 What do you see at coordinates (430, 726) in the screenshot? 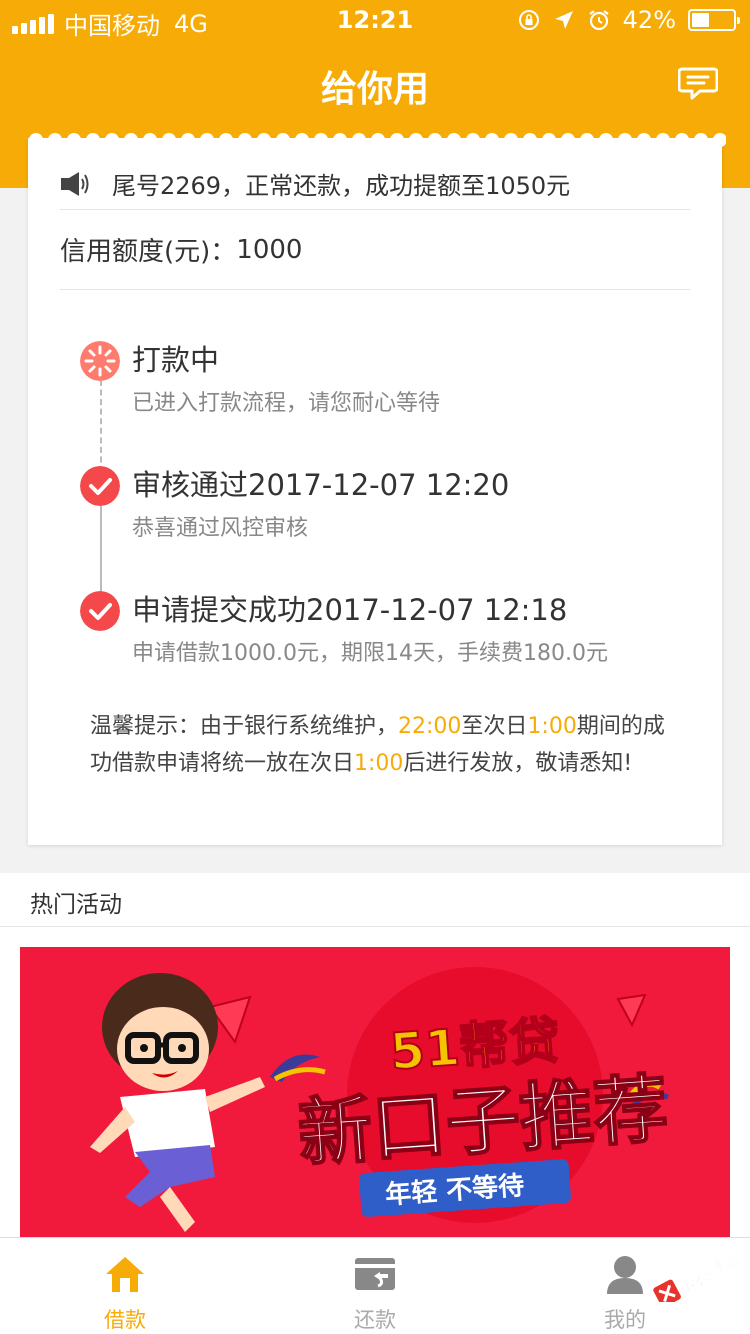
I see `tip-time-highlight: 22:00` at bounding box center [430, 726].